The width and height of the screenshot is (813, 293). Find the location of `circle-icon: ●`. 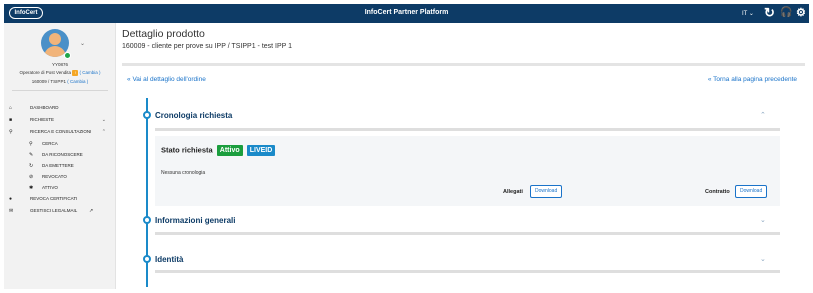

circle-icon: ● is located at coordinates (11, 199).